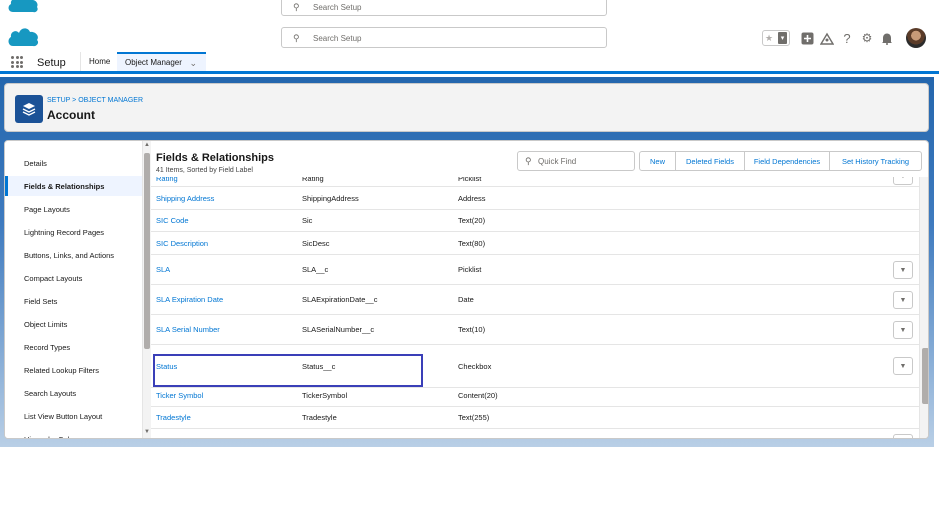  What do you see at coordinates (535, 270) in the screenshot?
I see `table-row: SLA SLA__c Picklist ▼` at bounding box center [535, 270].